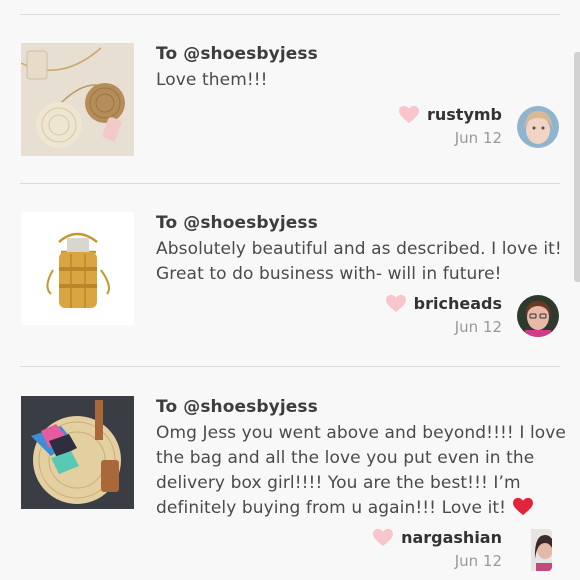 This screenshot has width=580, height=580. I want to click on round-rattan-bag-photo-icon, so click(77, 452).